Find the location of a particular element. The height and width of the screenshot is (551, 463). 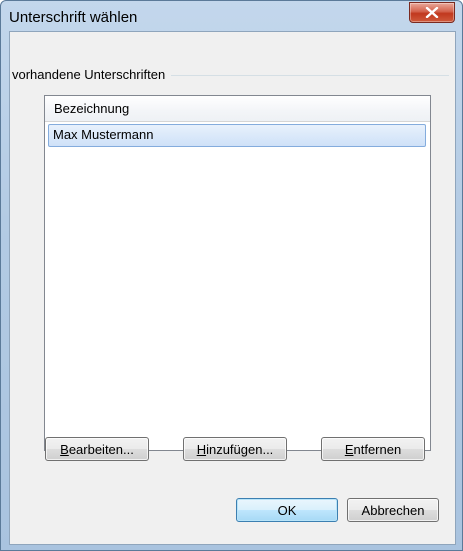

title-bar: Unterschrift wählen is located at coordinates (231, 16).